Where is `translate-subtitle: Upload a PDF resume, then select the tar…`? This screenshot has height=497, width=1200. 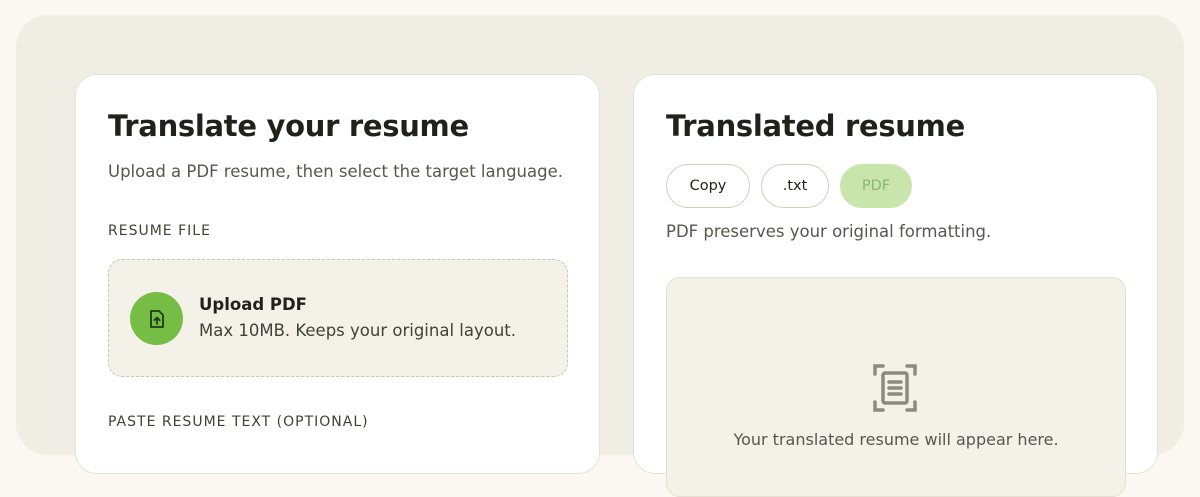 translate-subtitle: Upload a PDF resume, then select the tar… is located at coordinates (335, 171).